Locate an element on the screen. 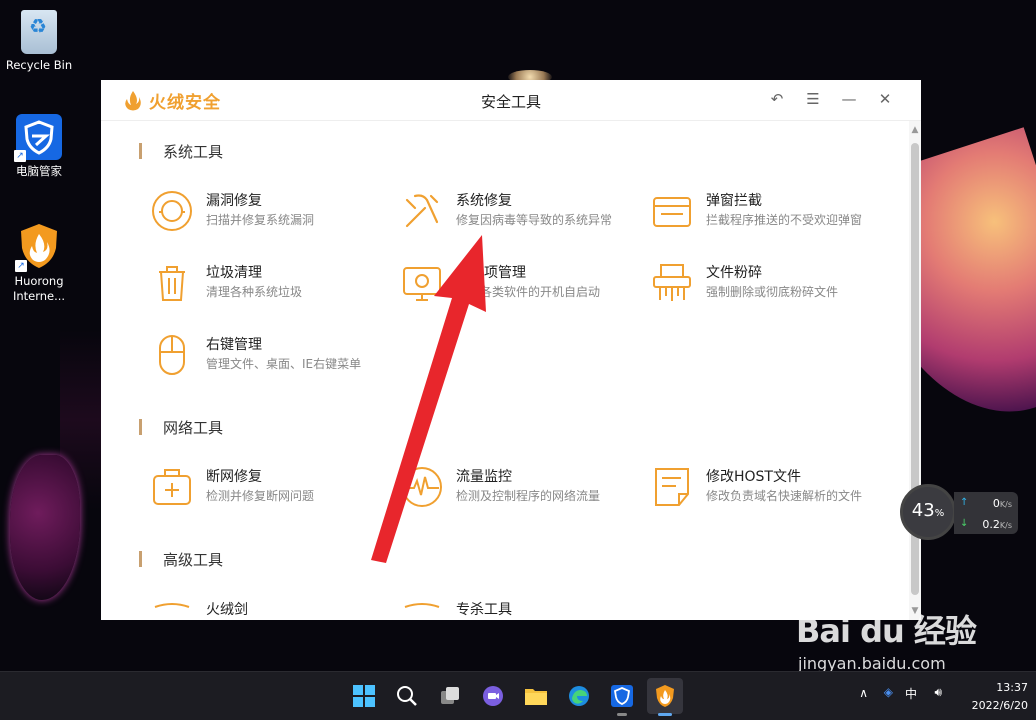 The height and width of the screenshot is (720, 1036). tool-desc: 清理各种系统垃圾 is located at coordinates (254, 292).